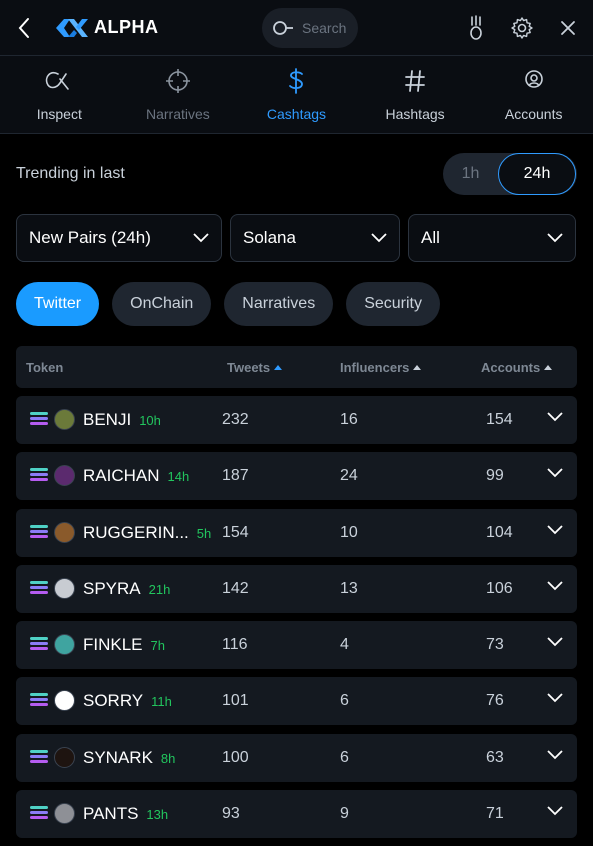  Describe the element at coordinates (90, 237) in the screenshot. I see `pair-type-value: New Pairs (24h)` at that location.